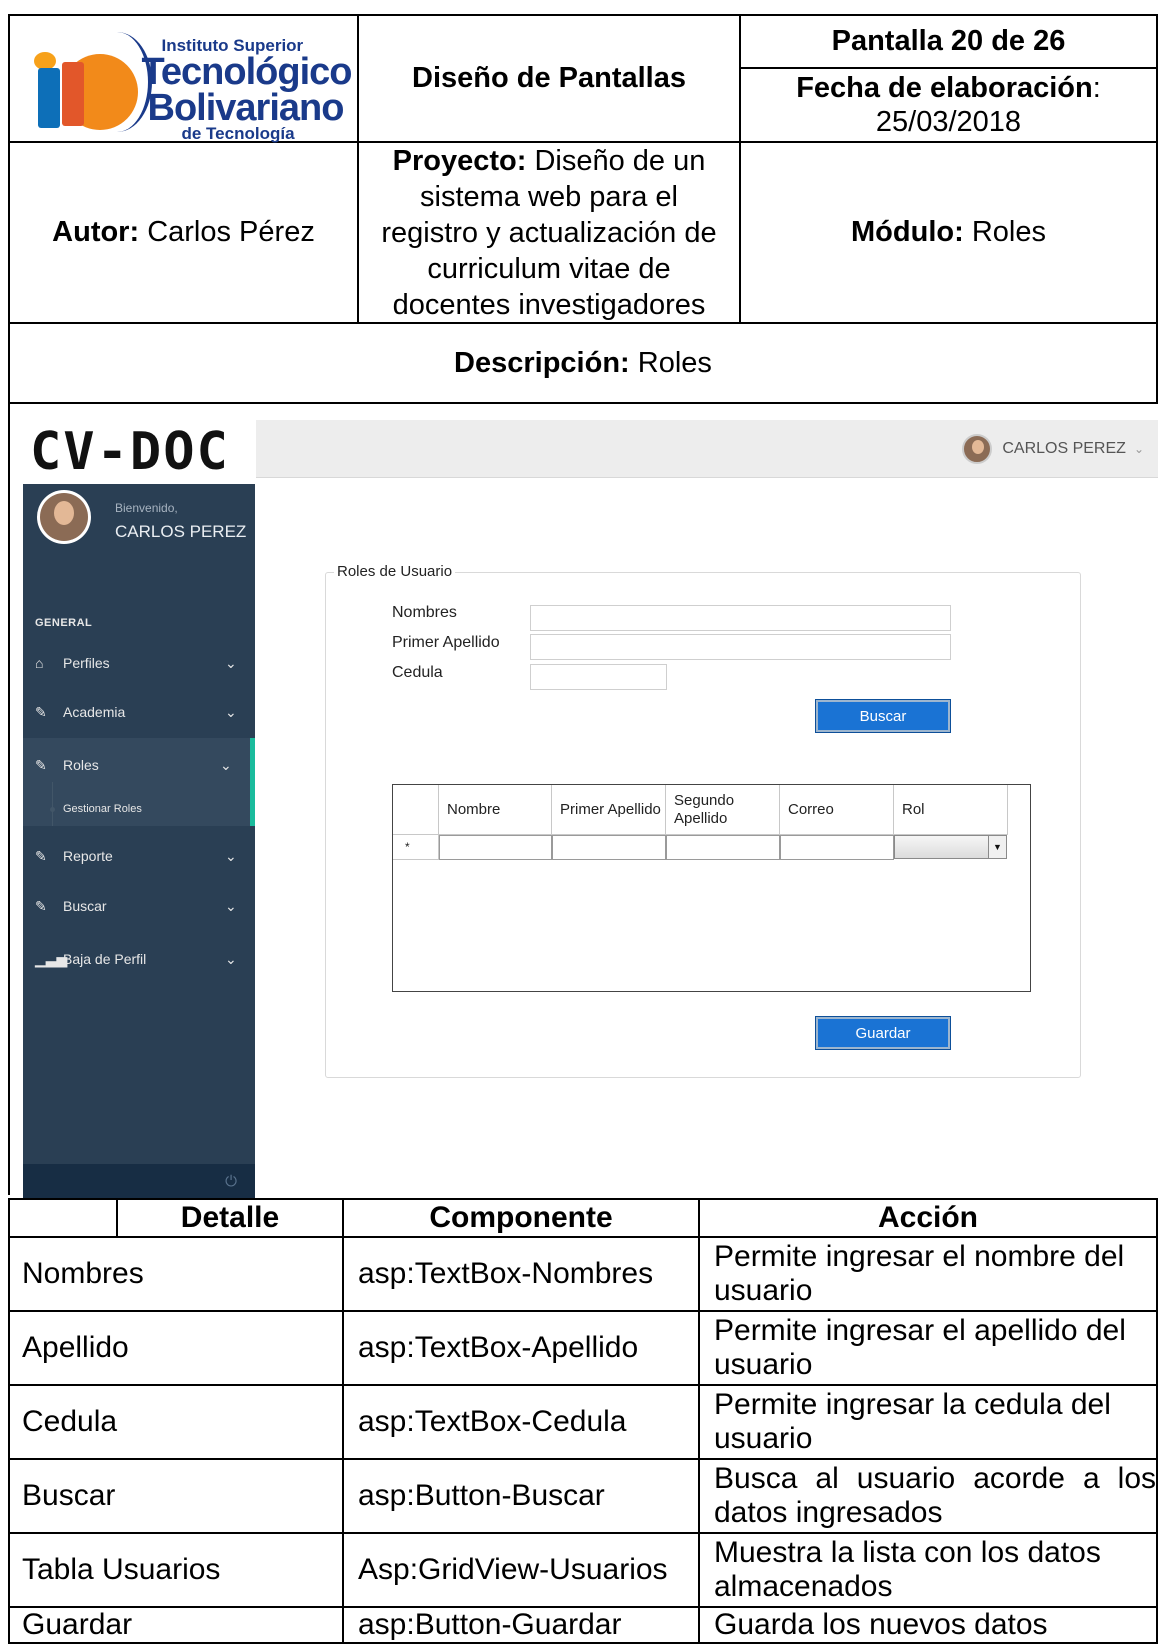 This screenshot has width=1158, height=1644. I want to click on home-icon: ⌂, so click(39, 663).